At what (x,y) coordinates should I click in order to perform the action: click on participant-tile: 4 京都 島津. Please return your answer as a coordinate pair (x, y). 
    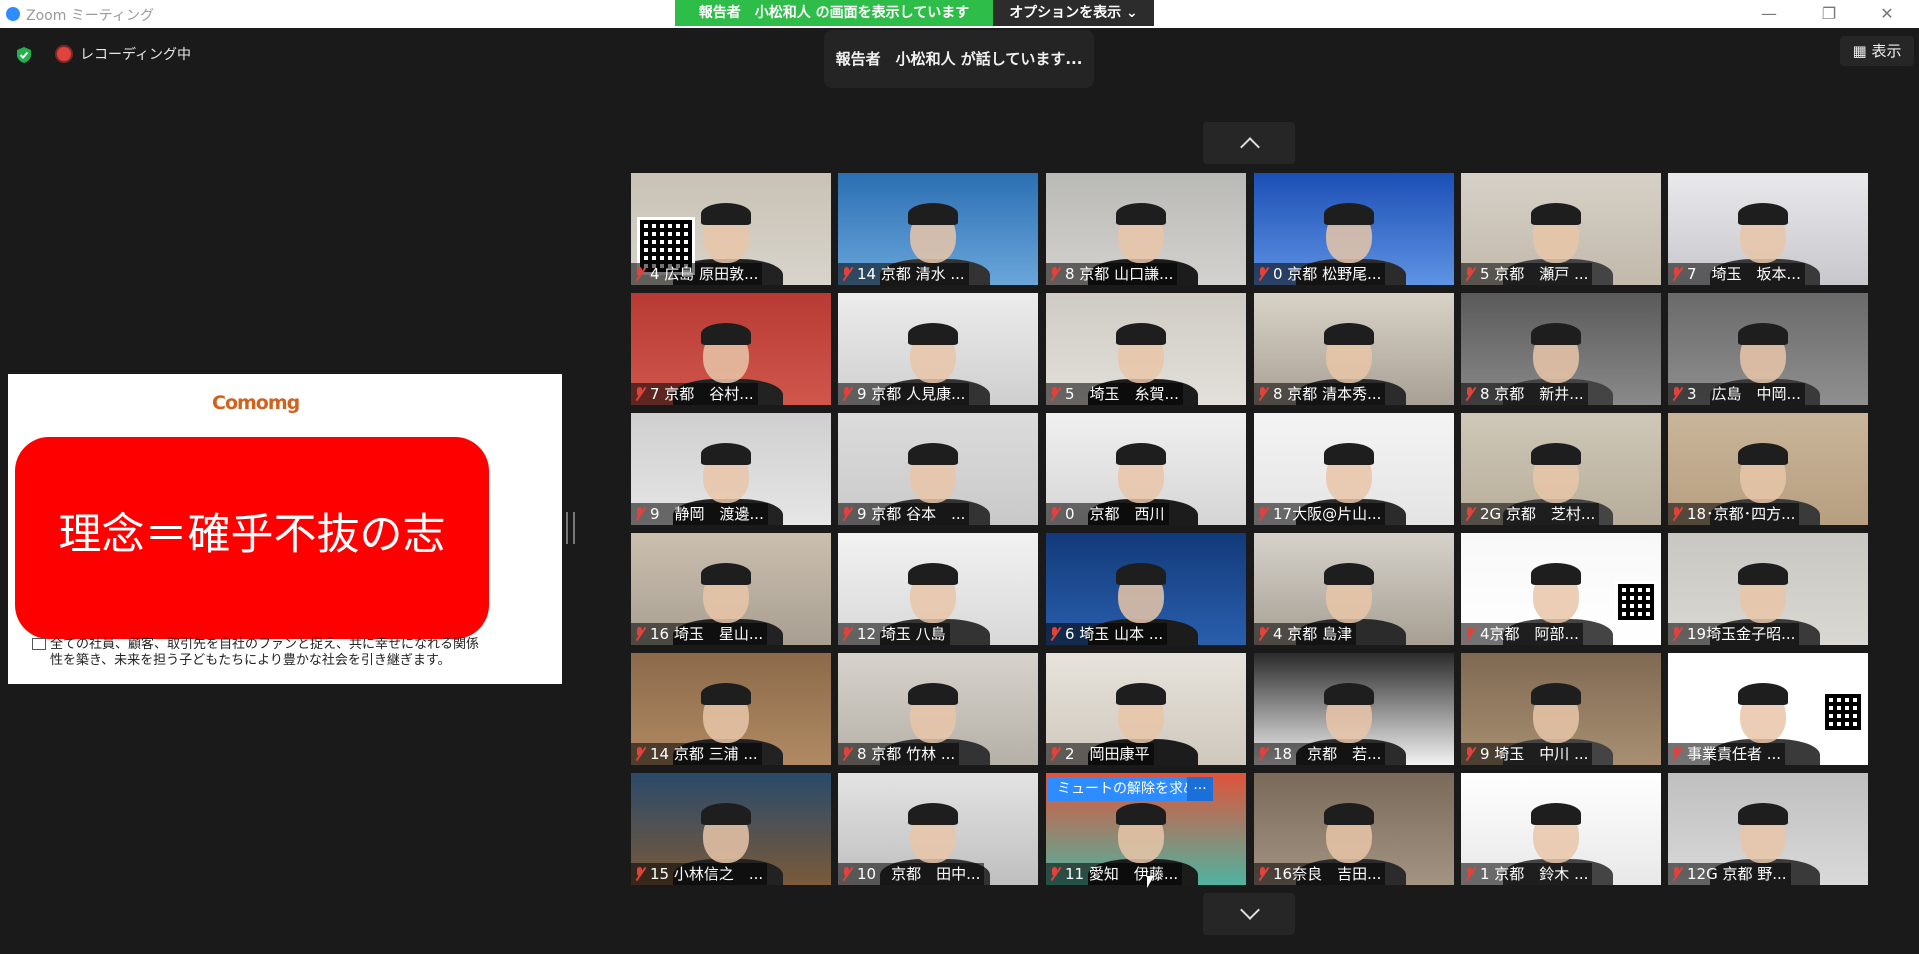
    Looking at the image, I should click on (1354, 589).